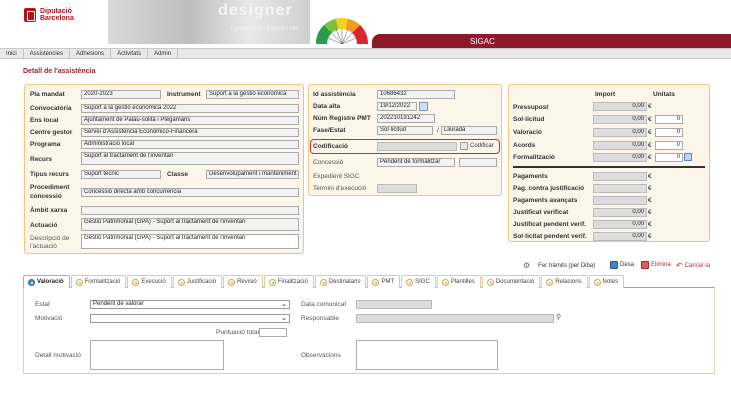 The width and height of the screenshot is (731, 396). Describe the element at coordinates (405, 130) in the screenshot. I see `fase-field: Sol·licitud` at that location.